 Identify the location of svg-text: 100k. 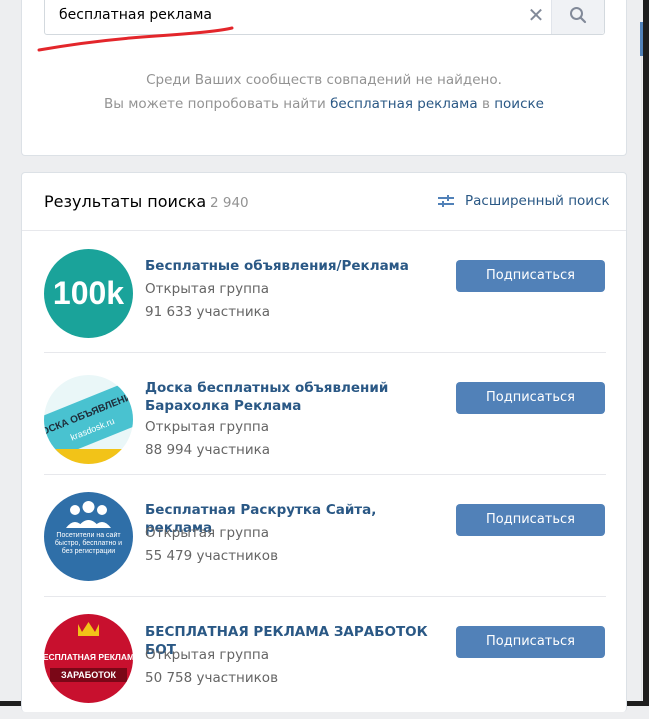
(88, 293).